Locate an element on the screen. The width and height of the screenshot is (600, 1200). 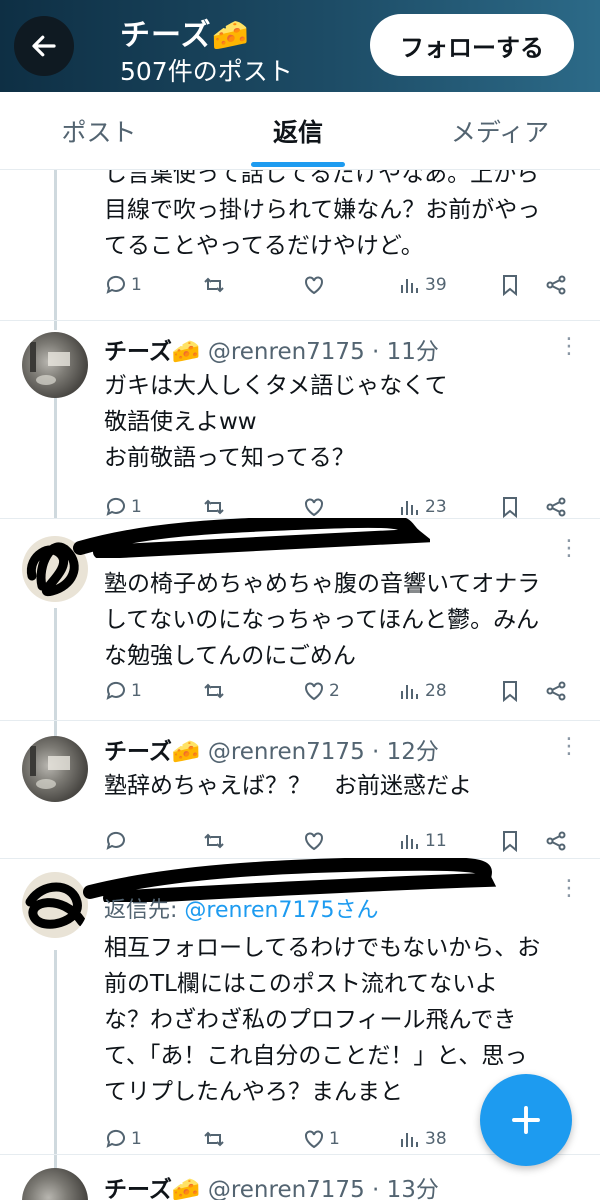
views-button: 11 is located at coordinates (422, 841).